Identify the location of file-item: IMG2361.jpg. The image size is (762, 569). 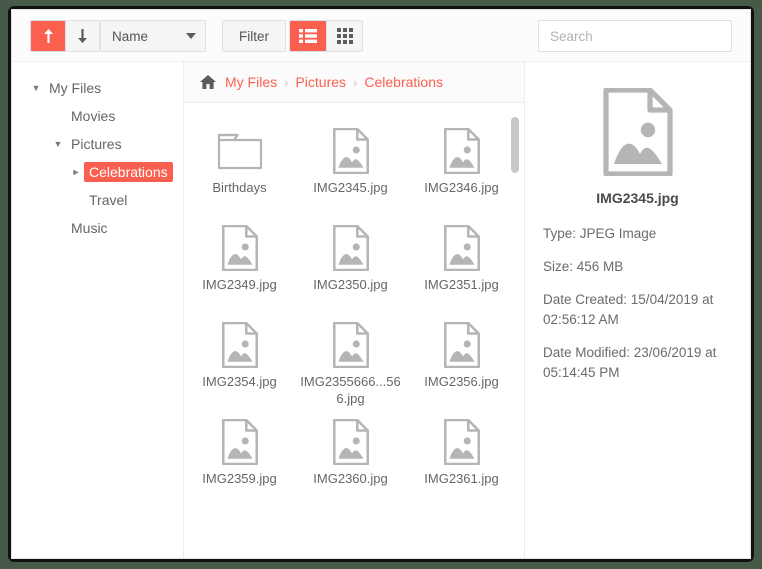
(461, 456).